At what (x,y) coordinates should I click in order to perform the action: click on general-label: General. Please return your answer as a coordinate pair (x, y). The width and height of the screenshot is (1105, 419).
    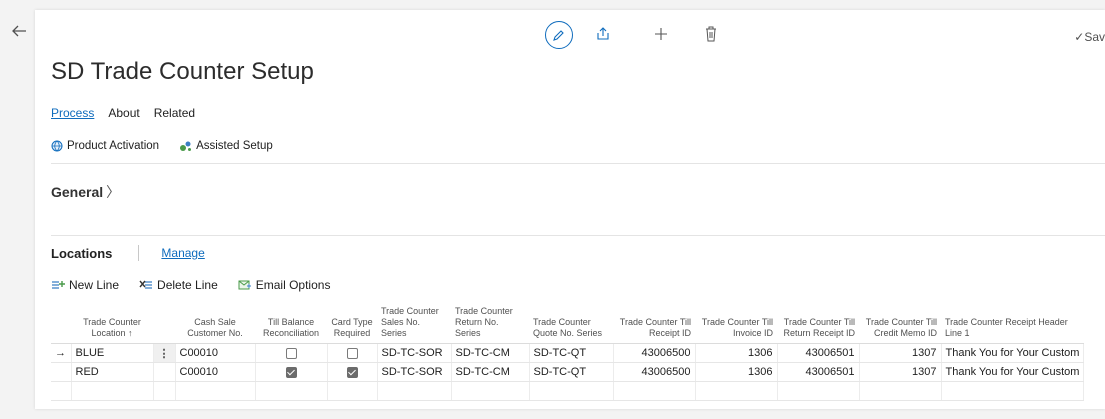
    Looking at the image, I should click on (77, 192).